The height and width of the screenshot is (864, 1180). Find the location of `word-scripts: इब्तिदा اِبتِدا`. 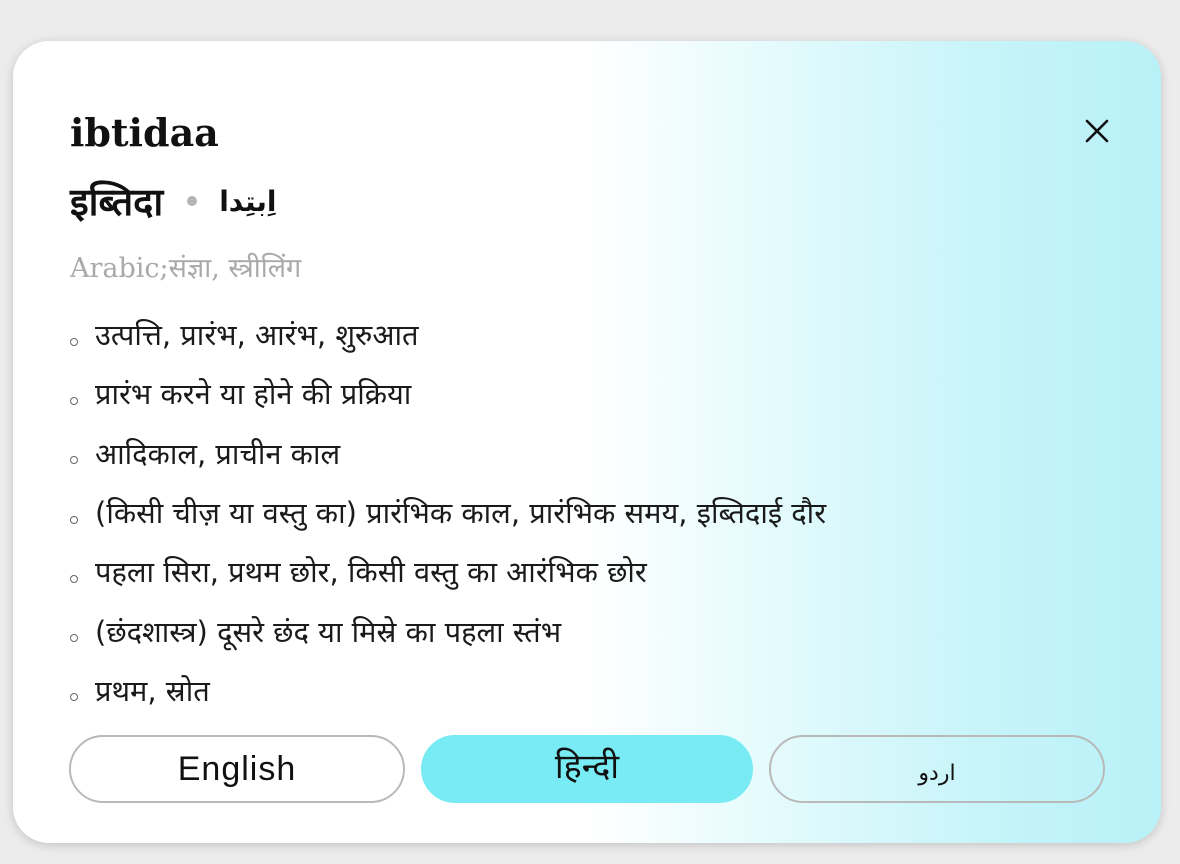

word-scripts: इब्तिदा اِبتِدا is located at coordinates (173, 201).